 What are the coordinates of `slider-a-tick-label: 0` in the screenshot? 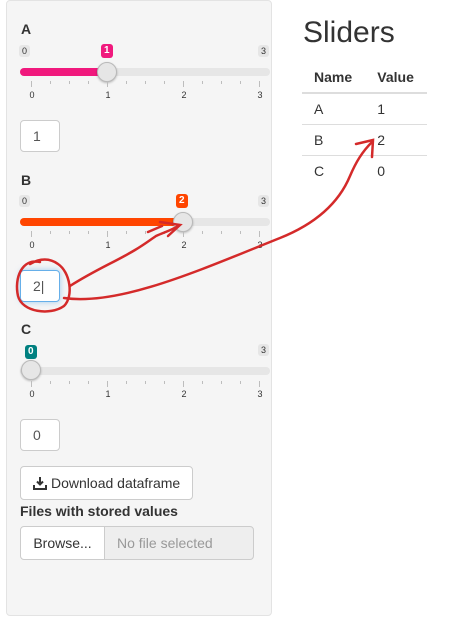 It's located at (32, 95).